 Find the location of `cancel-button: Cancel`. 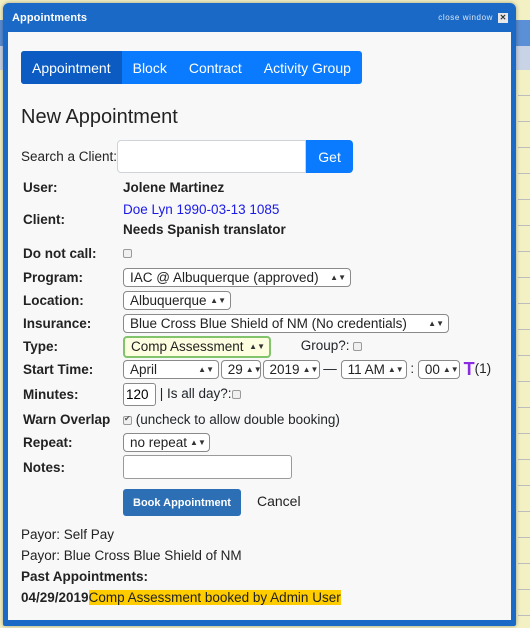

cancel-button: Cancel is located at coordinates (279, 501).